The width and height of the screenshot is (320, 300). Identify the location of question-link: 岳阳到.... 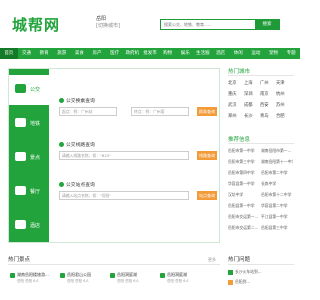
(239, 282).